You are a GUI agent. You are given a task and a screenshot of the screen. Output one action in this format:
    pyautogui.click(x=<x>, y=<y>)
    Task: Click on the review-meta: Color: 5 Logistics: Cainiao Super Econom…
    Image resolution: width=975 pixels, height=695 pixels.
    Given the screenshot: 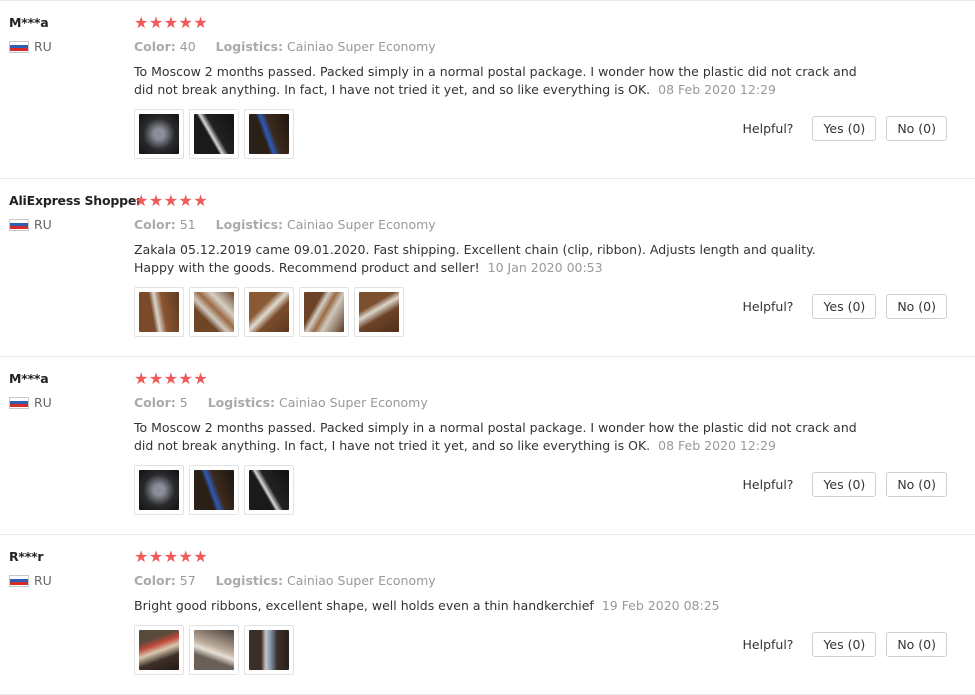 What is the action you would take?
    pyautogui.click(x=549, y=402)
    